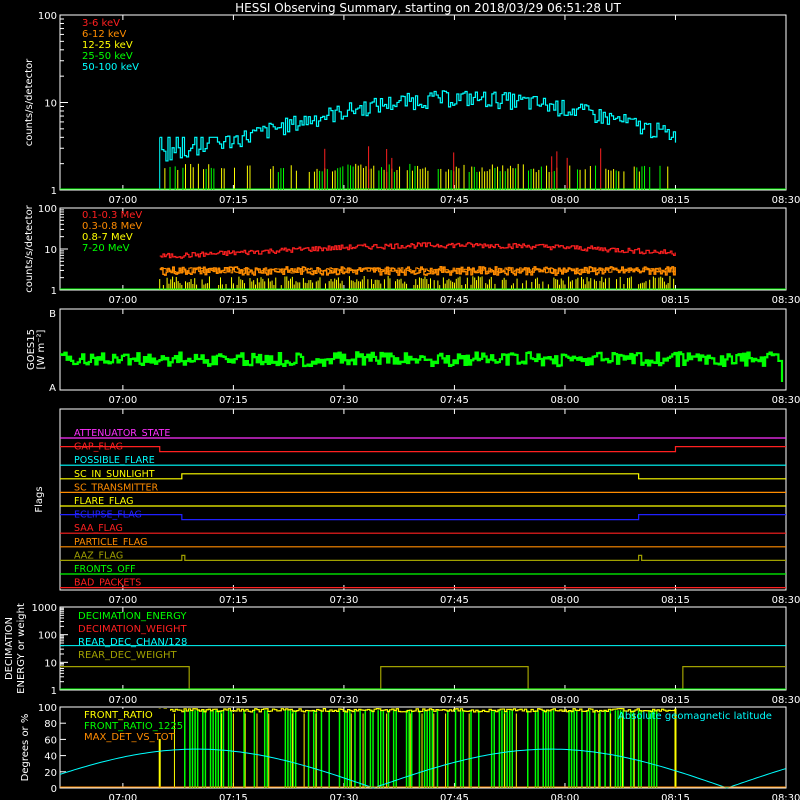 The height and width of the screenshot is (800, 800). Describe the element at coordinates (29, 102) in the screenshot. I see `y-axis-label-hxr: counts/s/detector` at that location.